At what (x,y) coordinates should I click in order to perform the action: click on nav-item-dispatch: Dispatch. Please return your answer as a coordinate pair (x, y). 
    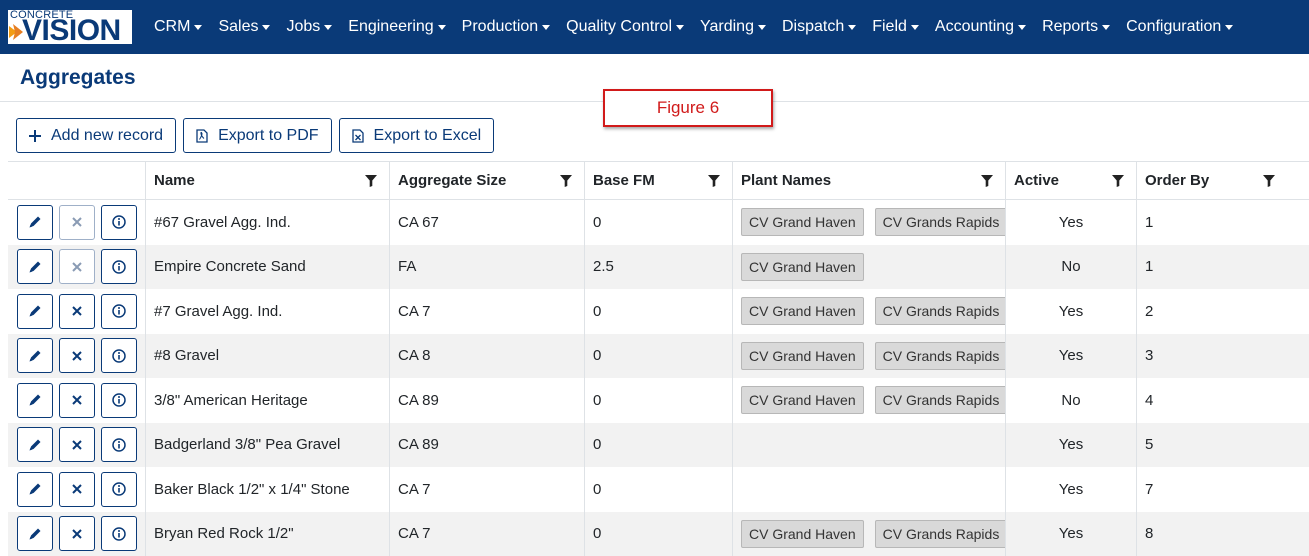
    Looking at the image, I should click on (819, 27).